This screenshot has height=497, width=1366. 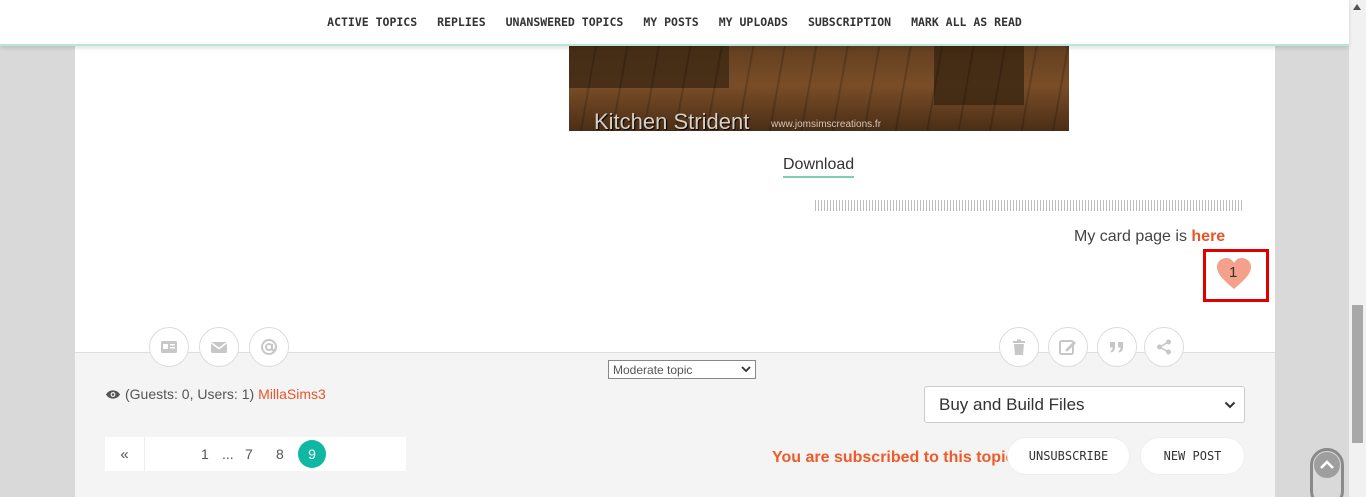 I want to click on share-post-button, so click(x=1164, y=347).